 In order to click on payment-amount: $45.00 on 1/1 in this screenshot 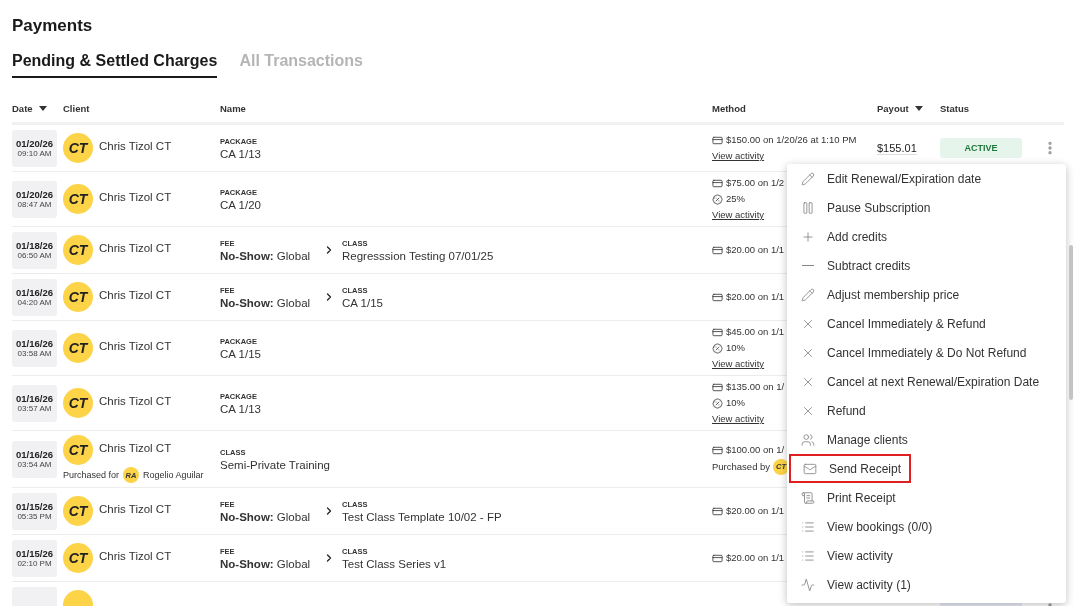, I will do `click(755, 332)`.